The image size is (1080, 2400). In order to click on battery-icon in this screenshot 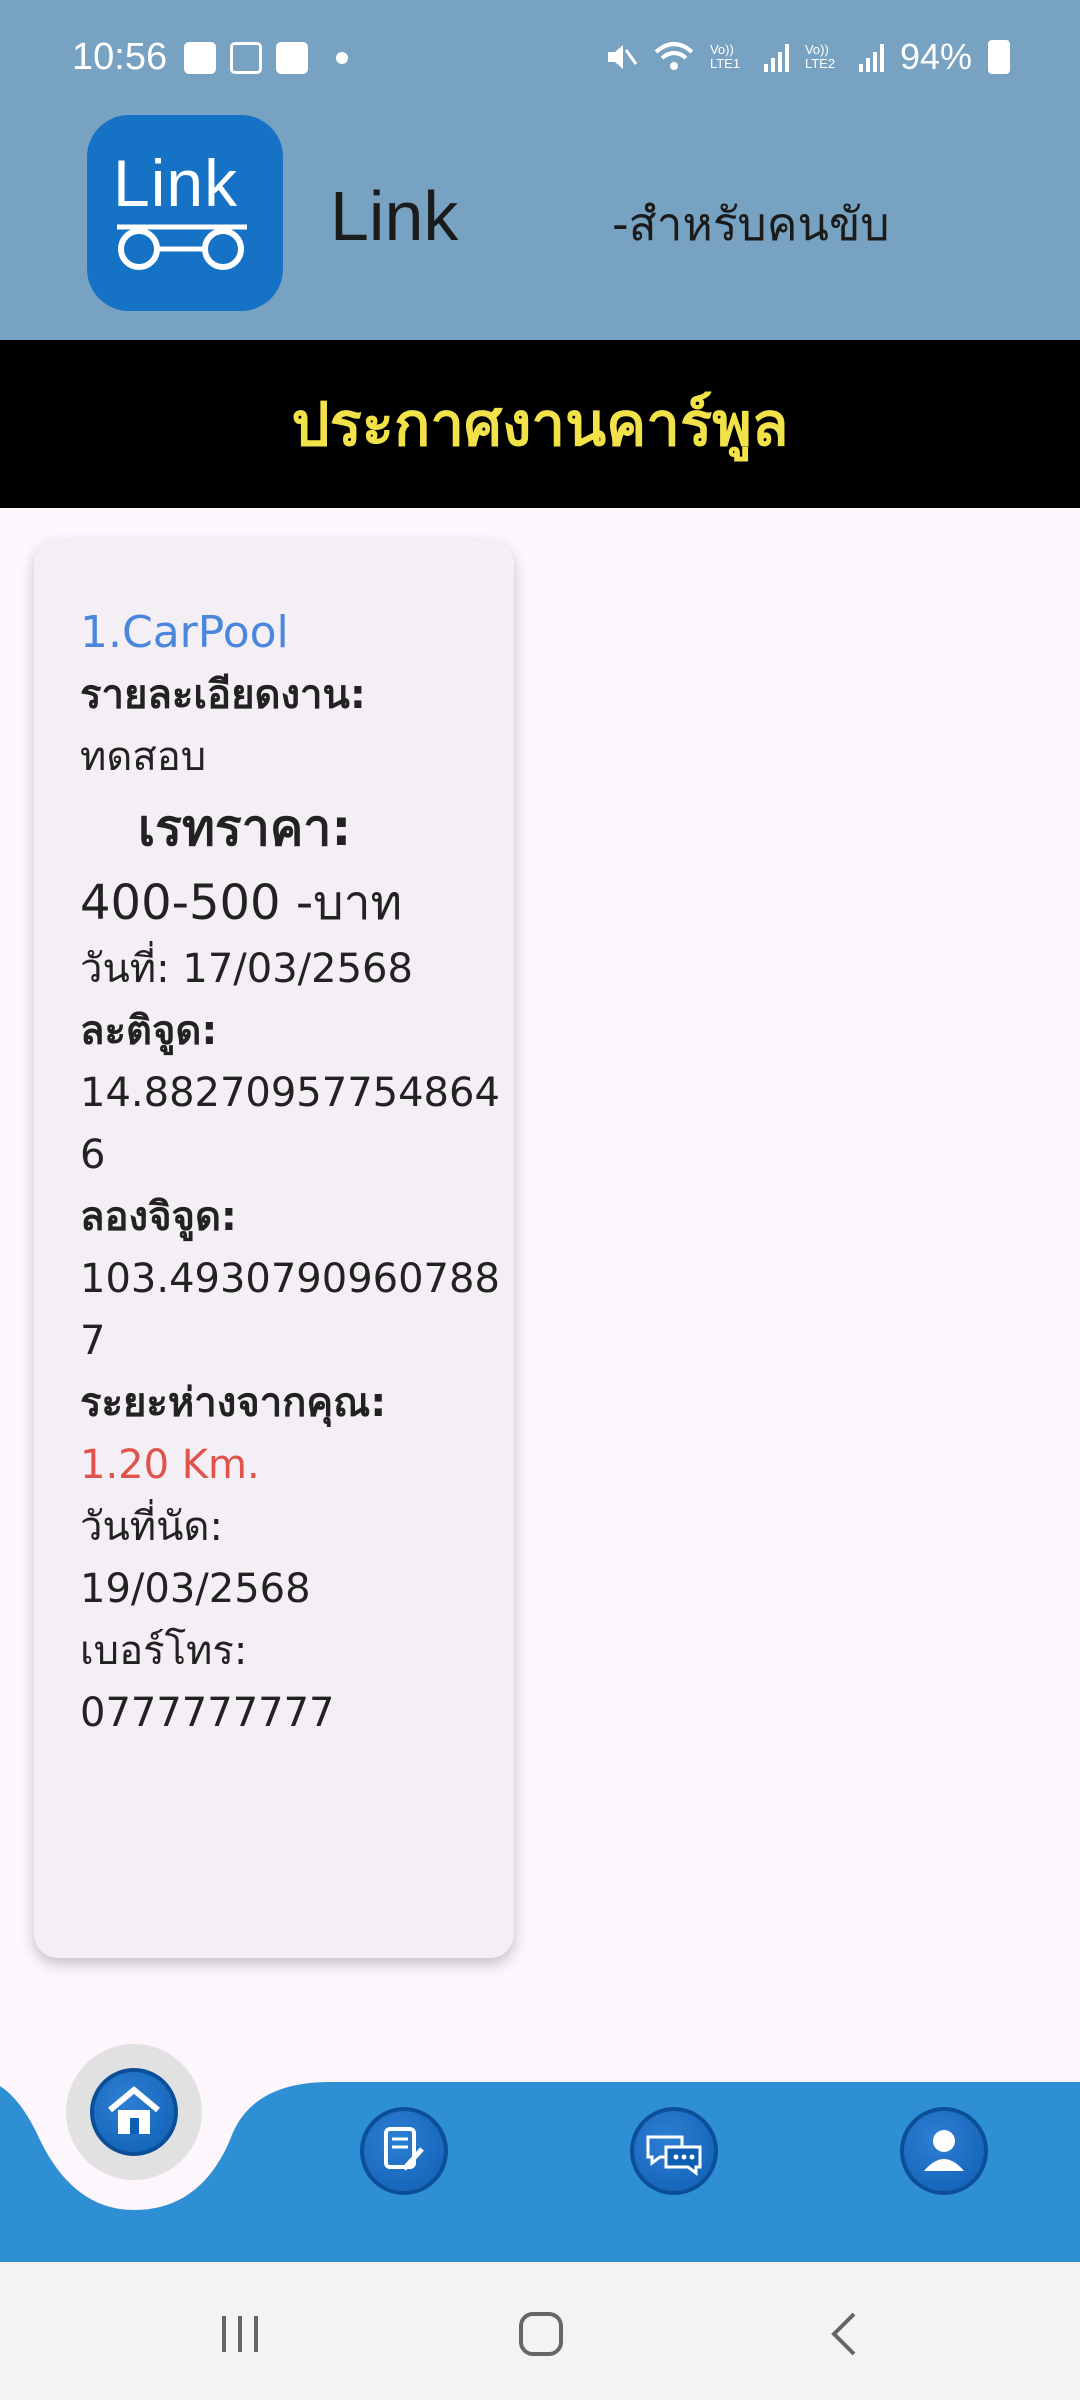, I will do `click(999, 57)`.